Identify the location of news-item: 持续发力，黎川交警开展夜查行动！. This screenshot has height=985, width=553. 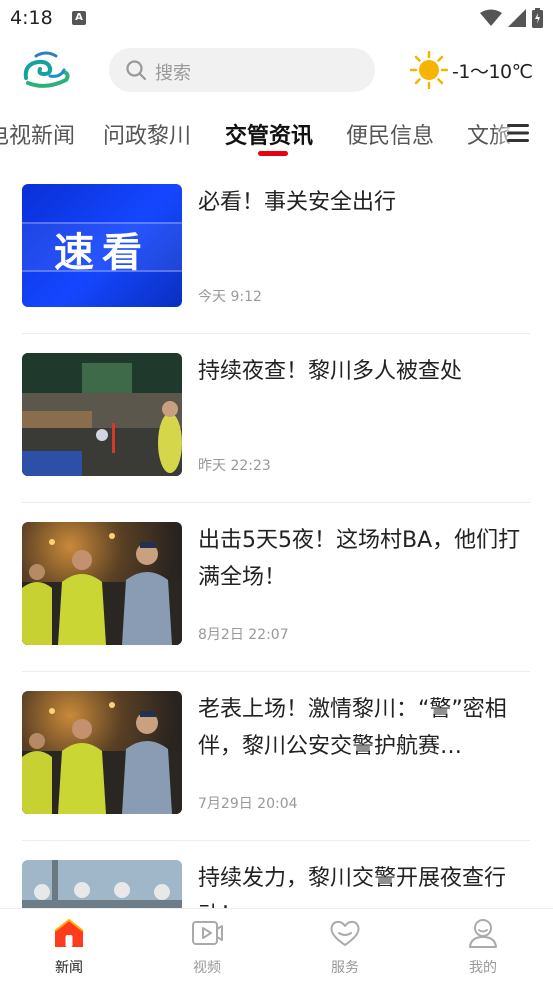
(276, 874).